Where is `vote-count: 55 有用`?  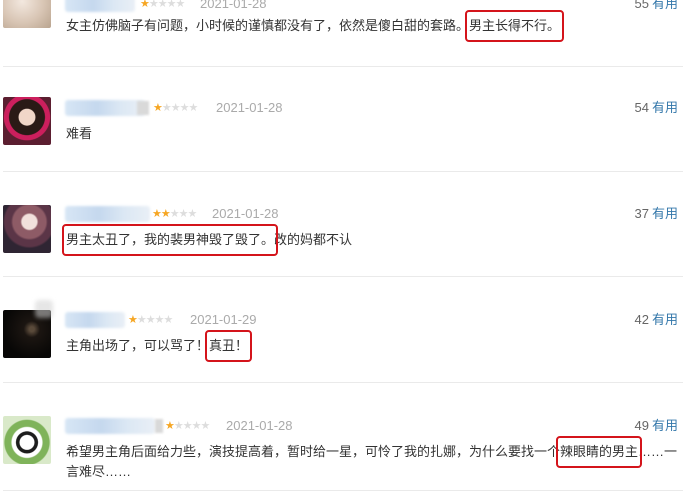
vote-count: 55 有用 is located at coordinates (656, 6).